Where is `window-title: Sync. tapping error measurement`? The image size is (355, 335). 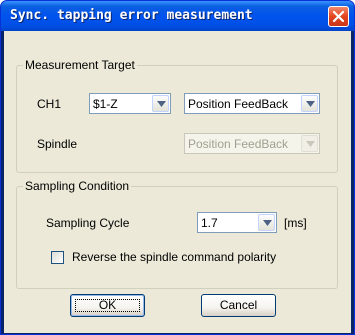 window-title: Sync. tapping error measurement is located at coordinates (131, 15).